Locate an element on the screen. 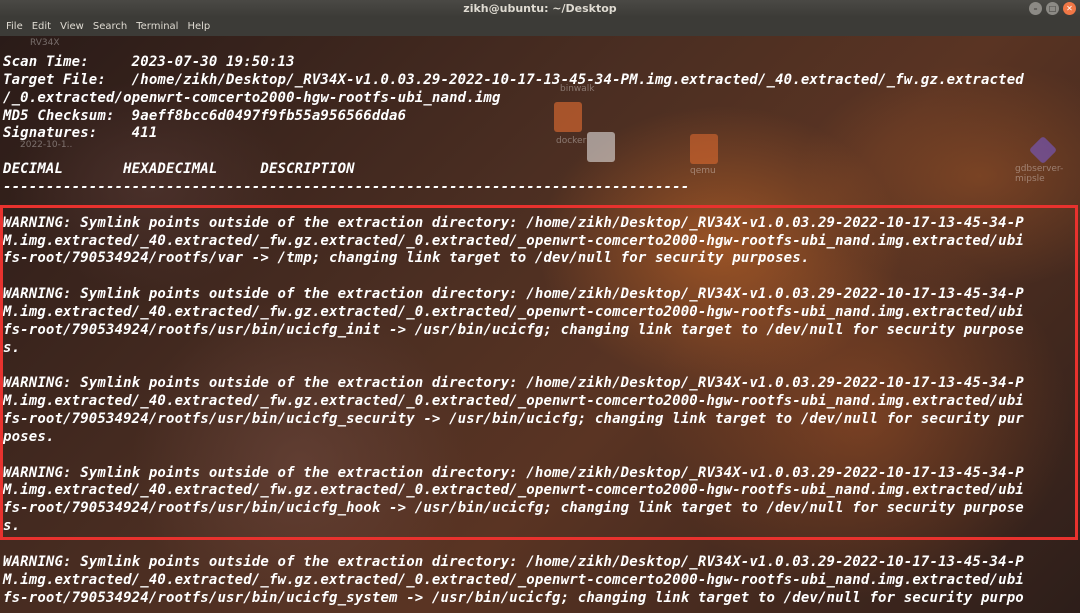  menu-help: Help is located at coordinates (198, 26).